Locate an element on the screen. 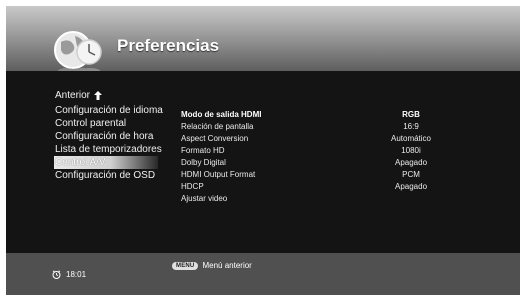 The height and width of the screenshot is (301, 526). setting-row-aspect-conversion: Aspect Conversion Automático is located at coordinates (321, 139).